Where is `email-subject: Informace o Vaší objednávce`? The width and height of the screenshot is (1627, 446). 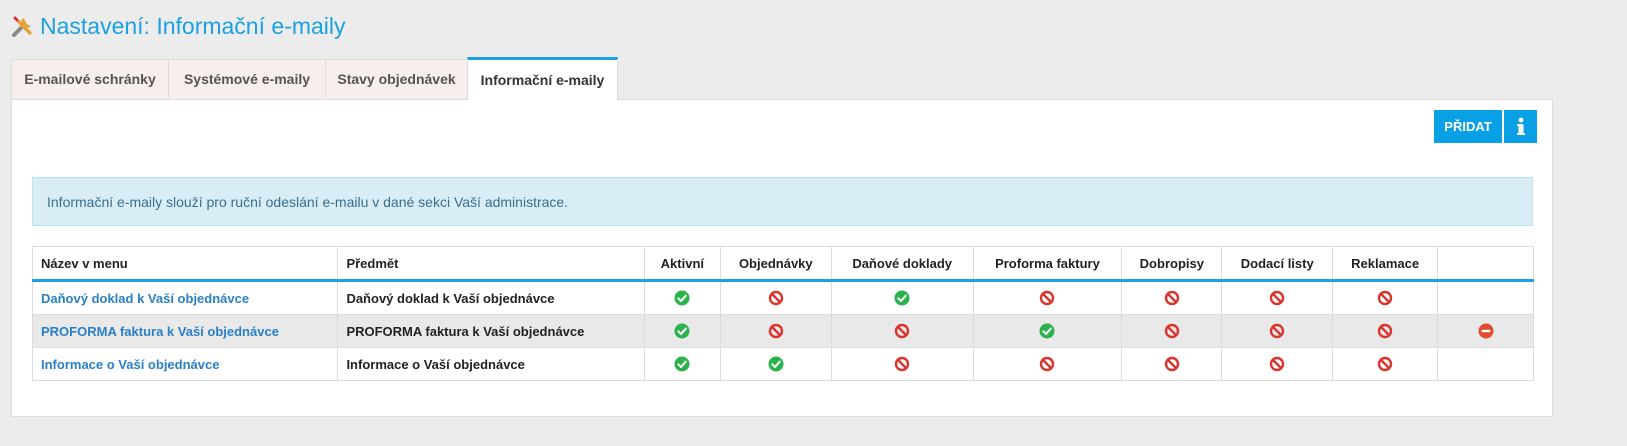 email-subject: Informace o Vaší objednávce is located at coordinates (435, 364).